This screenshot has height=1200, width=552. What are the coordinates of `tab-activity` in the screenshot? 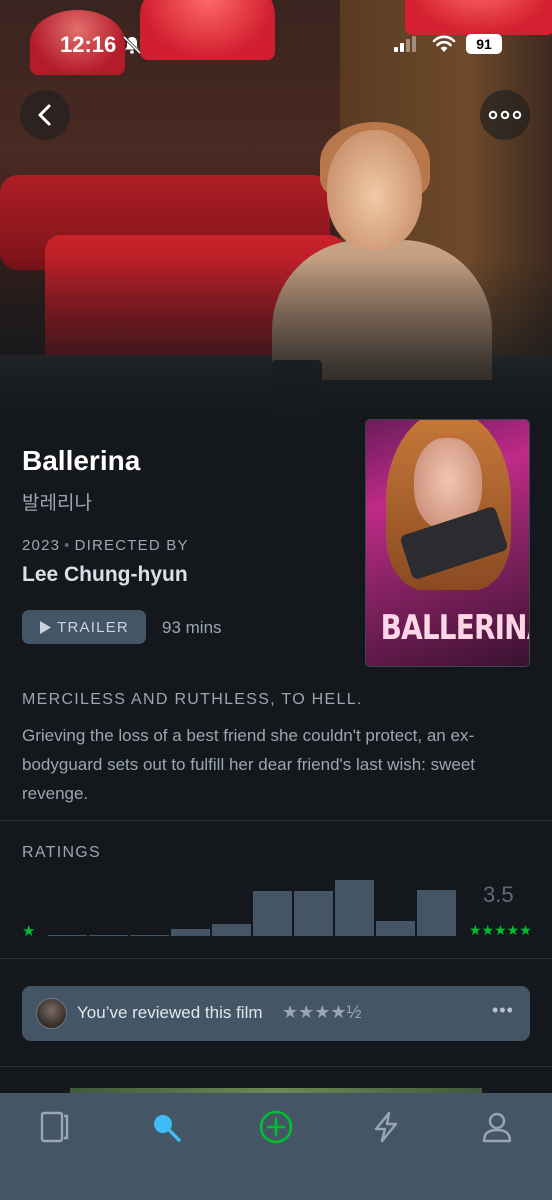 It's located at (386, 1127).